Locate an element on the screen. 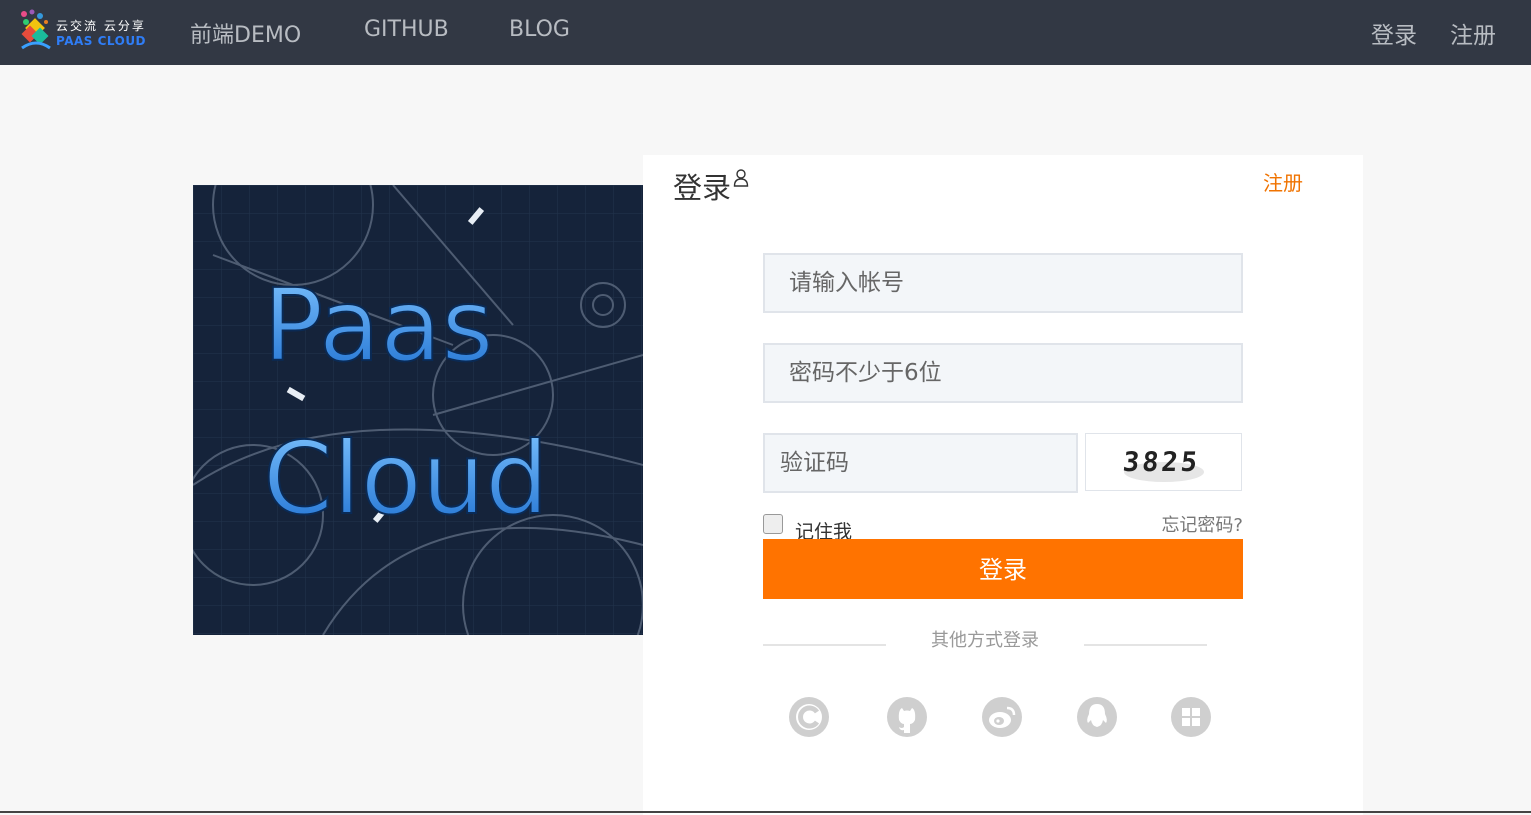 This screenshot has width=1531, height=815. nav-github: GITHUB is located at coordinates (406, 29).